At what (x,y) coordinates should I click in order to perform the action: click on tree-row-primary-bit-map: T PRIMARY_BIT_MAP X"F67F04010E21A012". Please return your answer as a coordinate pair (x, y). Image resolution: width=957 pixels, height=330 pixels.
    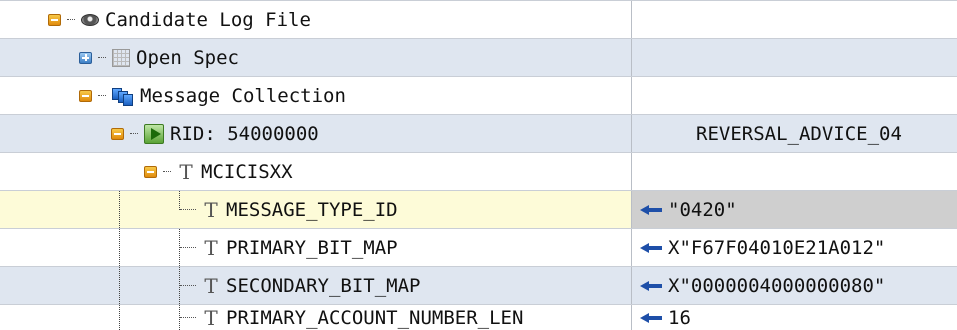
    Looking at the image, I should click on (478, 248).